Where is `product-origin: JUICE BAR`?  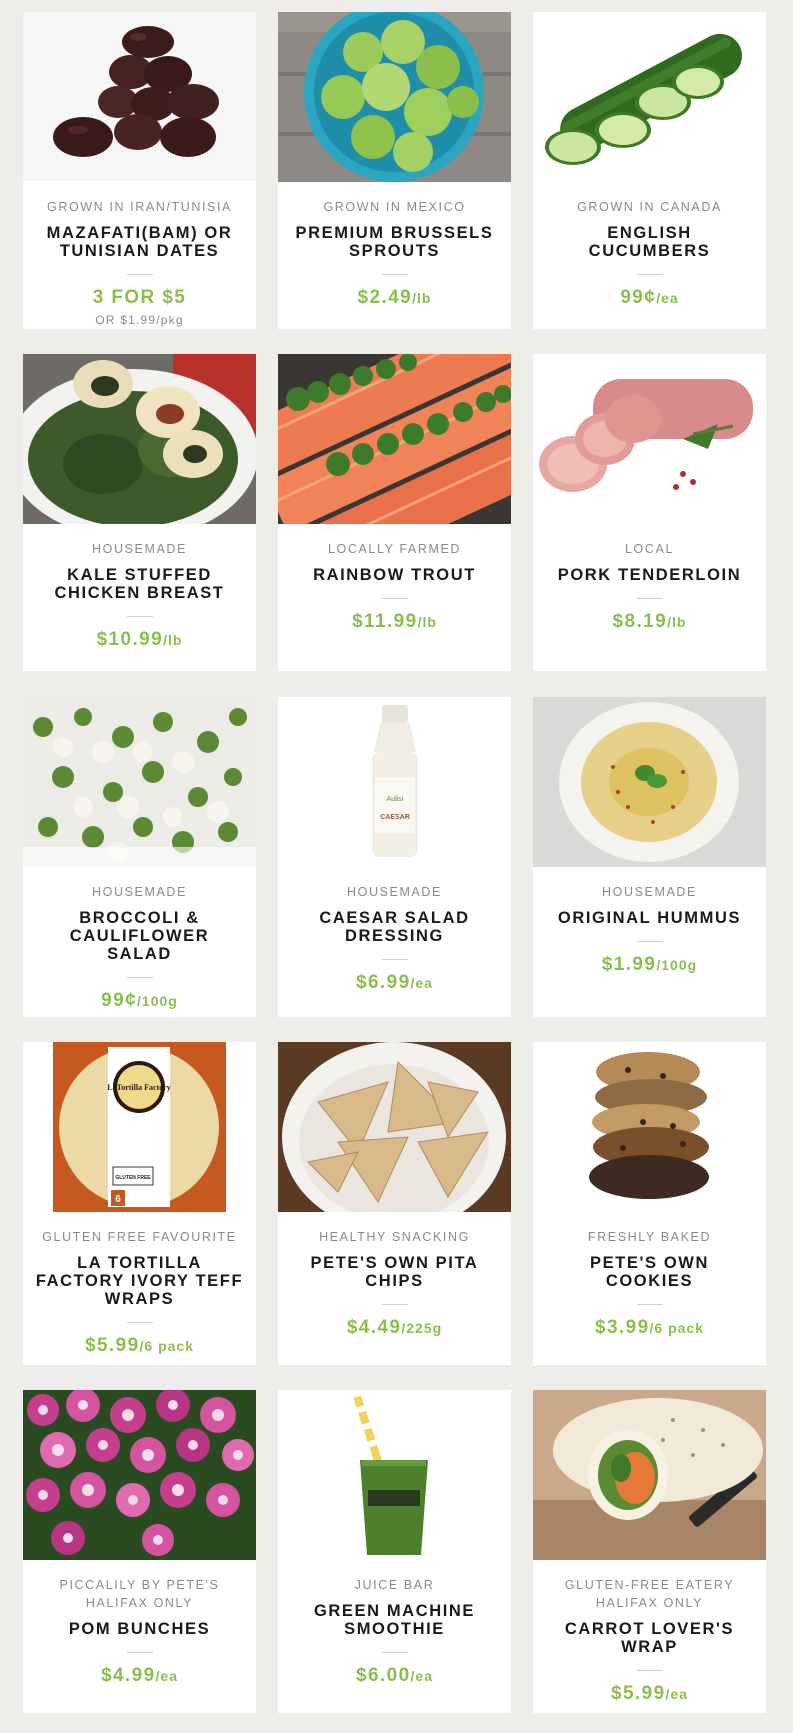
product-origin: JUICE BAR is located at coordinates (394, 1585).